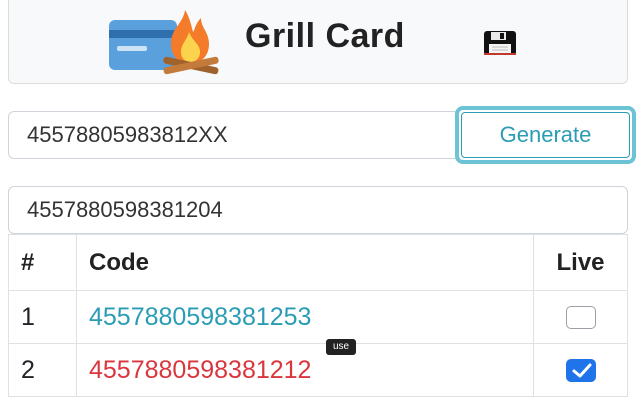 The image size is (640, 400). What do you see at coordinates (305, 317) in the screenshot?
I see `card-code: 4557880598381253` at bounding box center [305, 317].